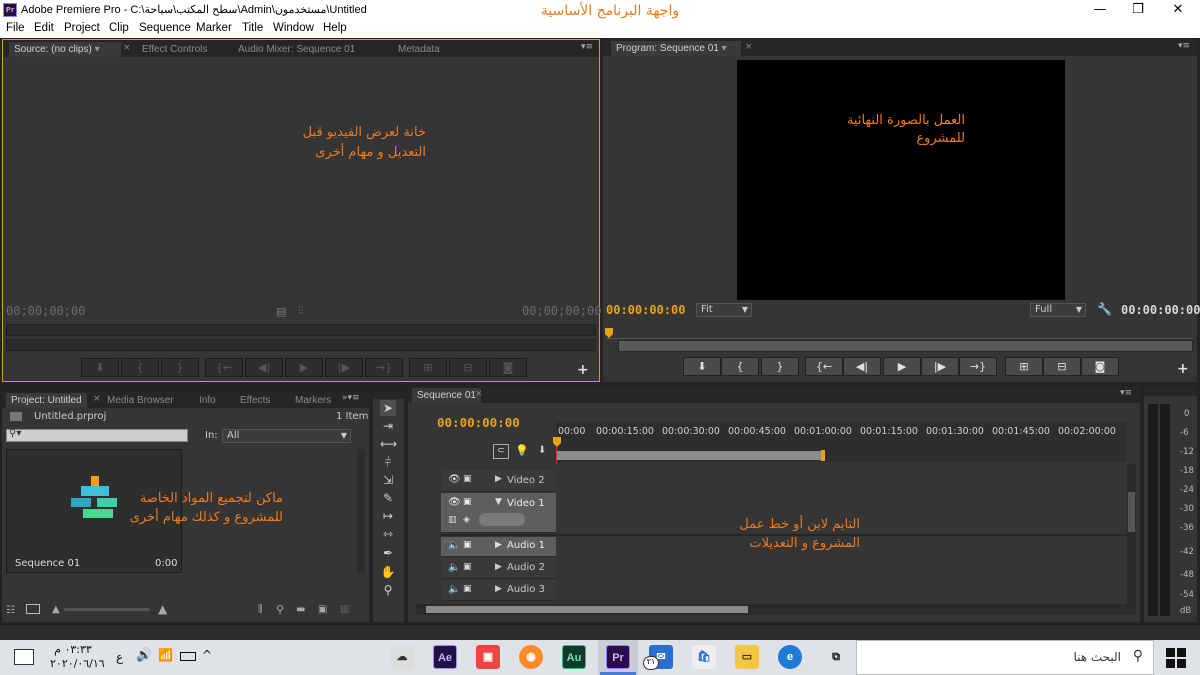 This screenshot has height=675, width=1200. Describe the element at coordinates (207, 400) in the screenshot. I see `tab-info: Info` at that location.